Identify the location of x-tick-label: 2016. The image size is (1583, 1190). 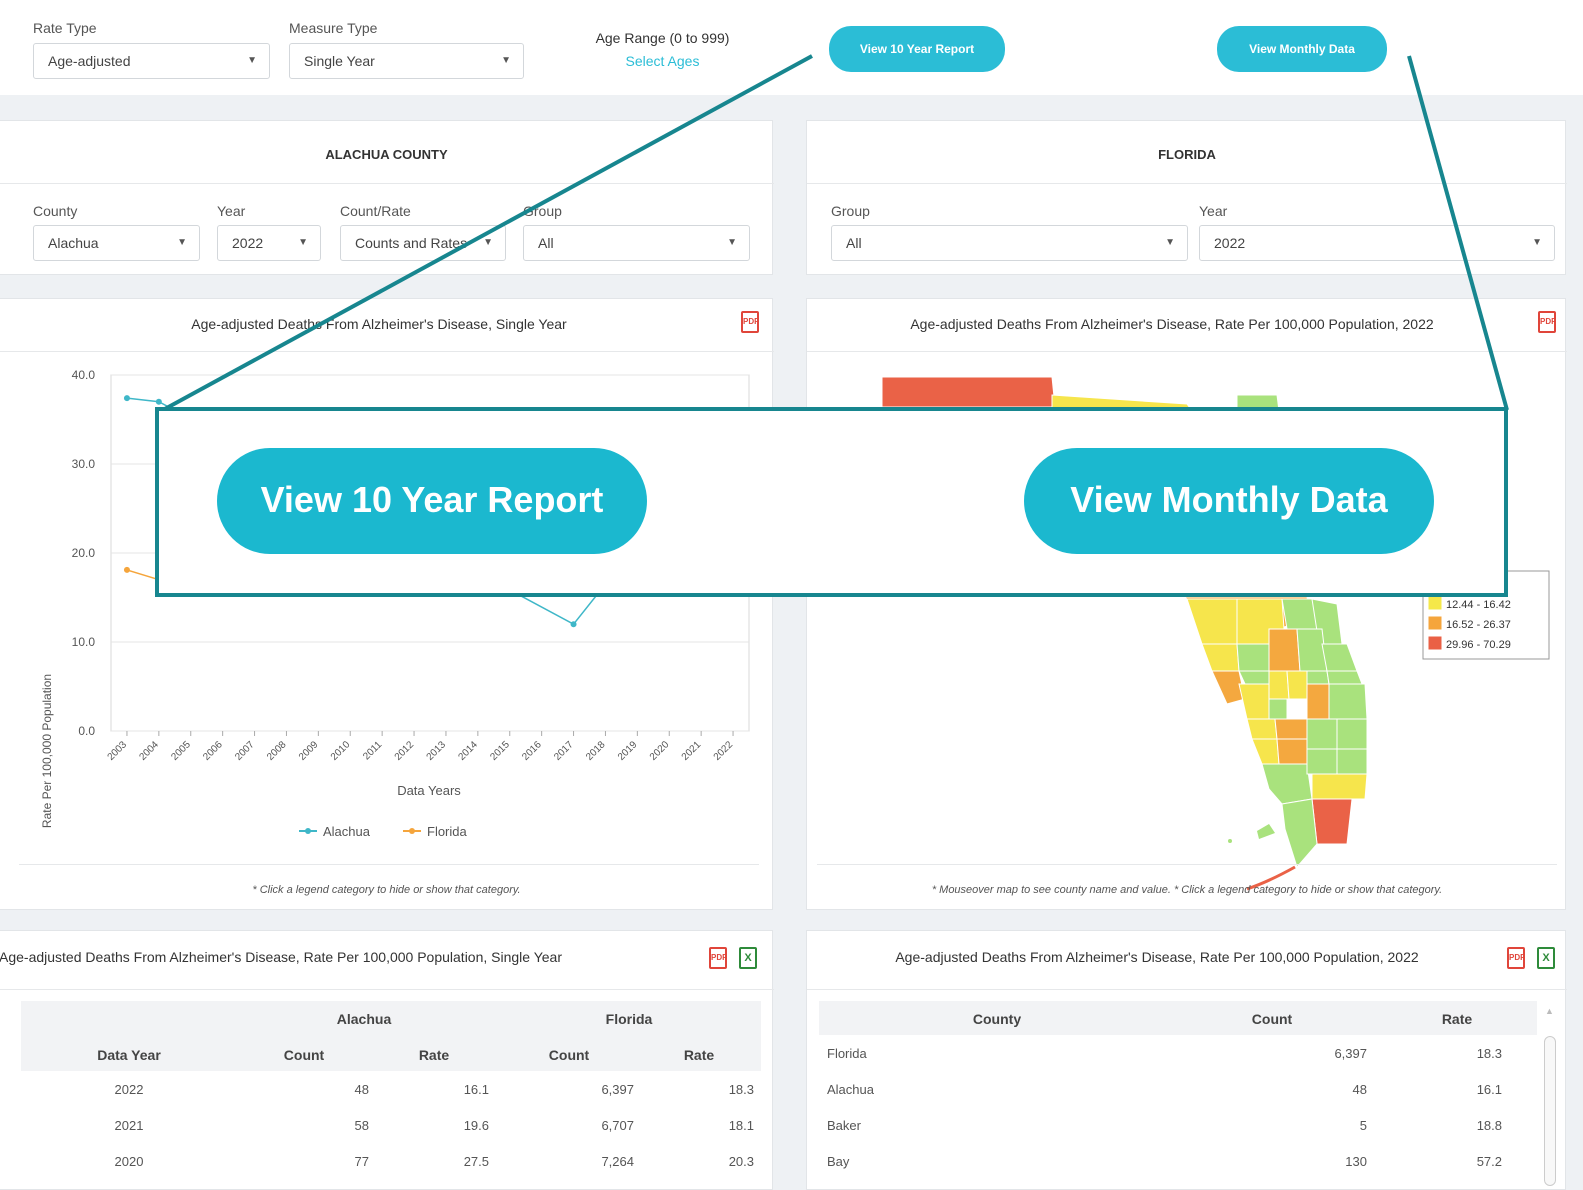
(532, 751).